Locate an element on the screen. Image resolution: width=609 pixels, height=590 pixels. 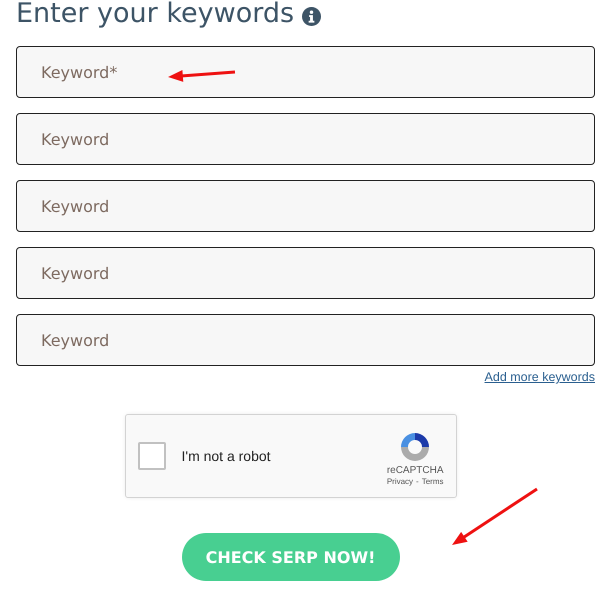
captcha-checkbox is located at coordinates (152, 456).